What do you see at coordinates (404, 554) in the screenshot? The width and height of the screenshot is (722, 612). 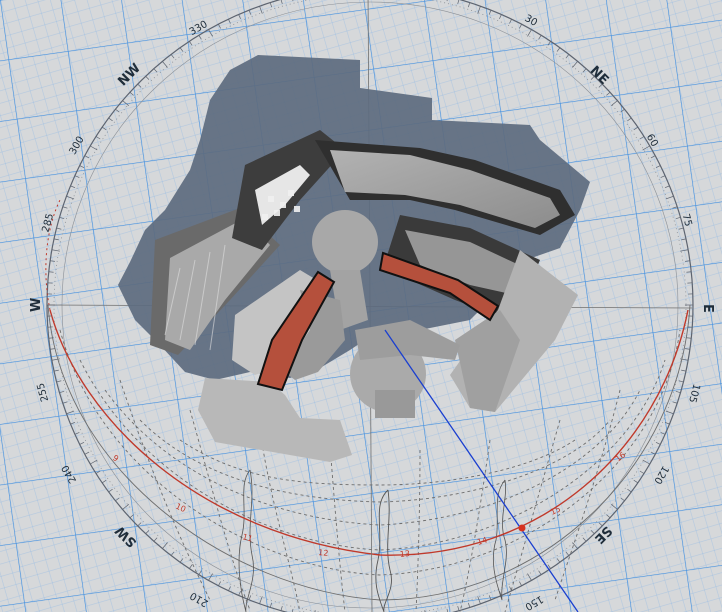 I see `hour-label: 13` at bounding box center [404, 554].